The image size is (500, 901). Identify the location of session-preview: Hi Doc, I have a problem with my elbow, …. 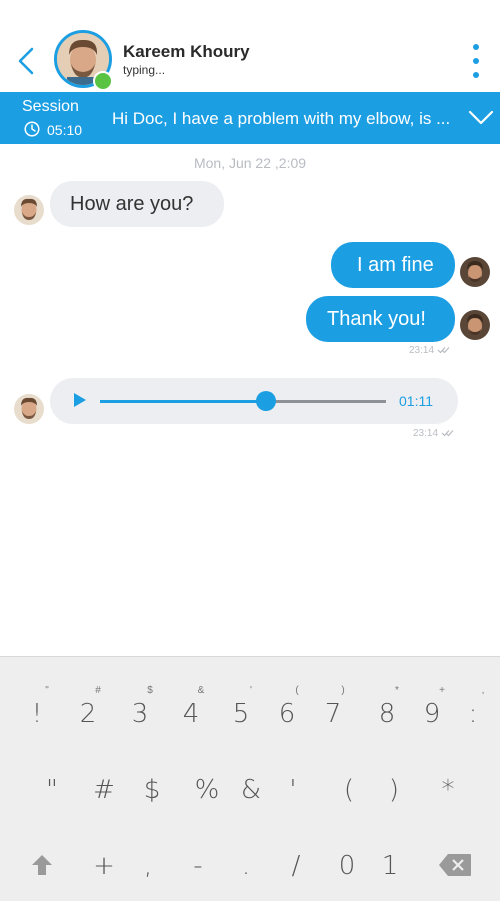
(281, 118).